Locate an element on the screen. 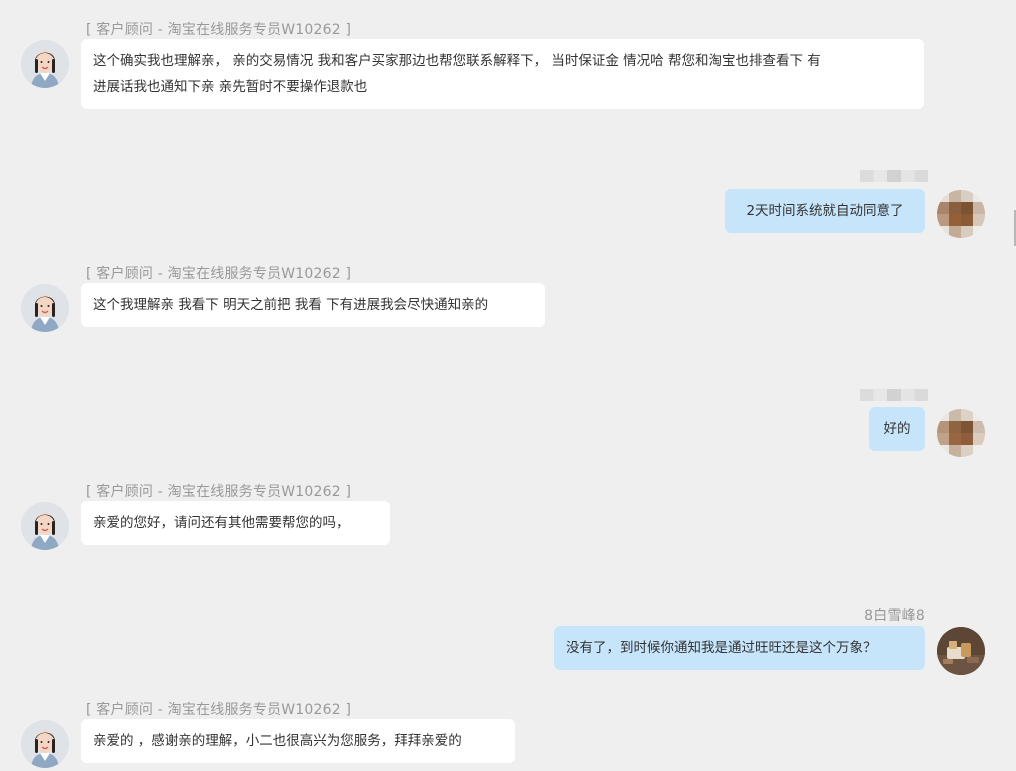 The height and width of the screenshot is (771, 1016). message-text-line: 亲爱的 ，感谢亲的理解，小二也很高兴为您服务，拜拜亲爱的 is located at coordinates (277, 741).